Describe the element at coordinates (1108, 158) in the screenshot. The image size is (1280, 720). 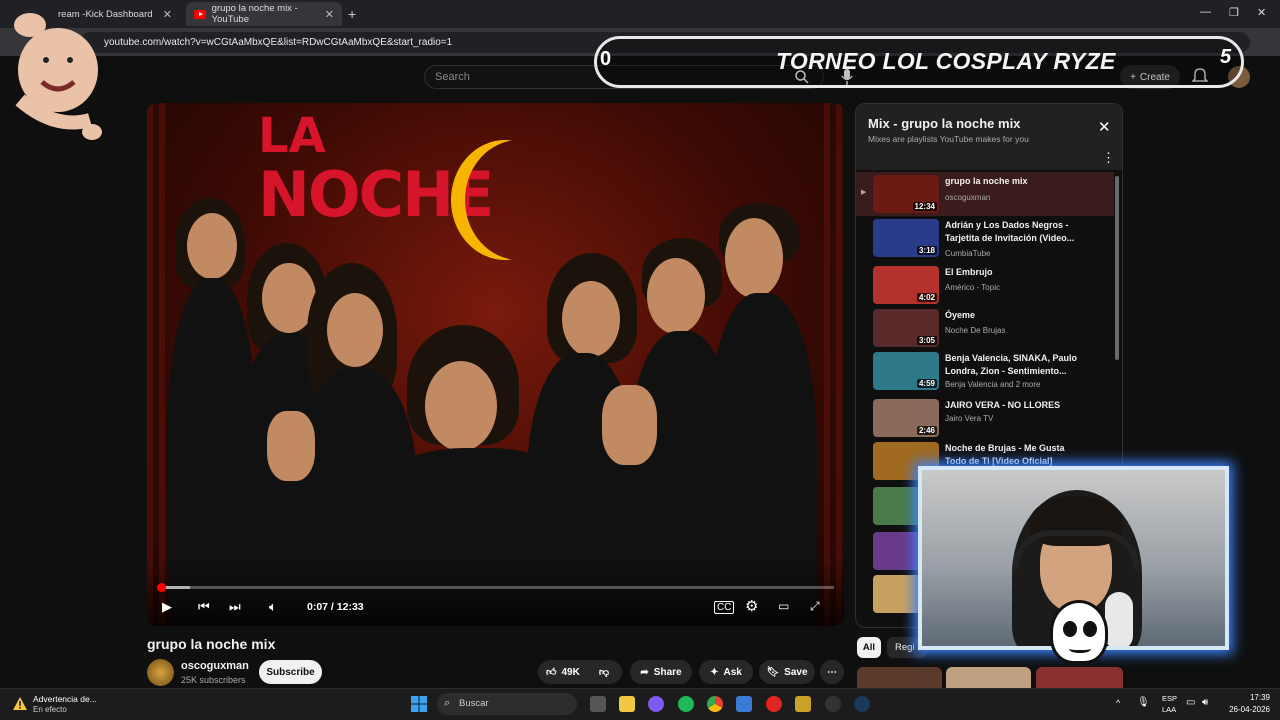
I see `playlist-more-icon: ⋮` at that location.